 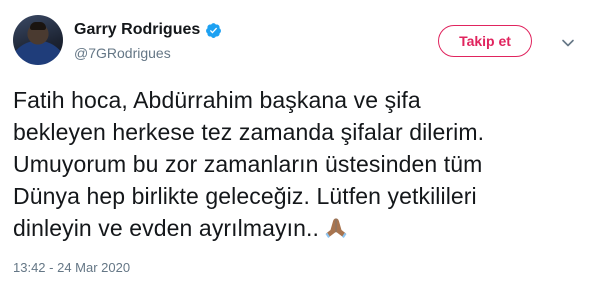 What do you see at coordinates (485, 41) in the screenshot?
I see `follow-button: Takip et` at bounding box center [485, 41].